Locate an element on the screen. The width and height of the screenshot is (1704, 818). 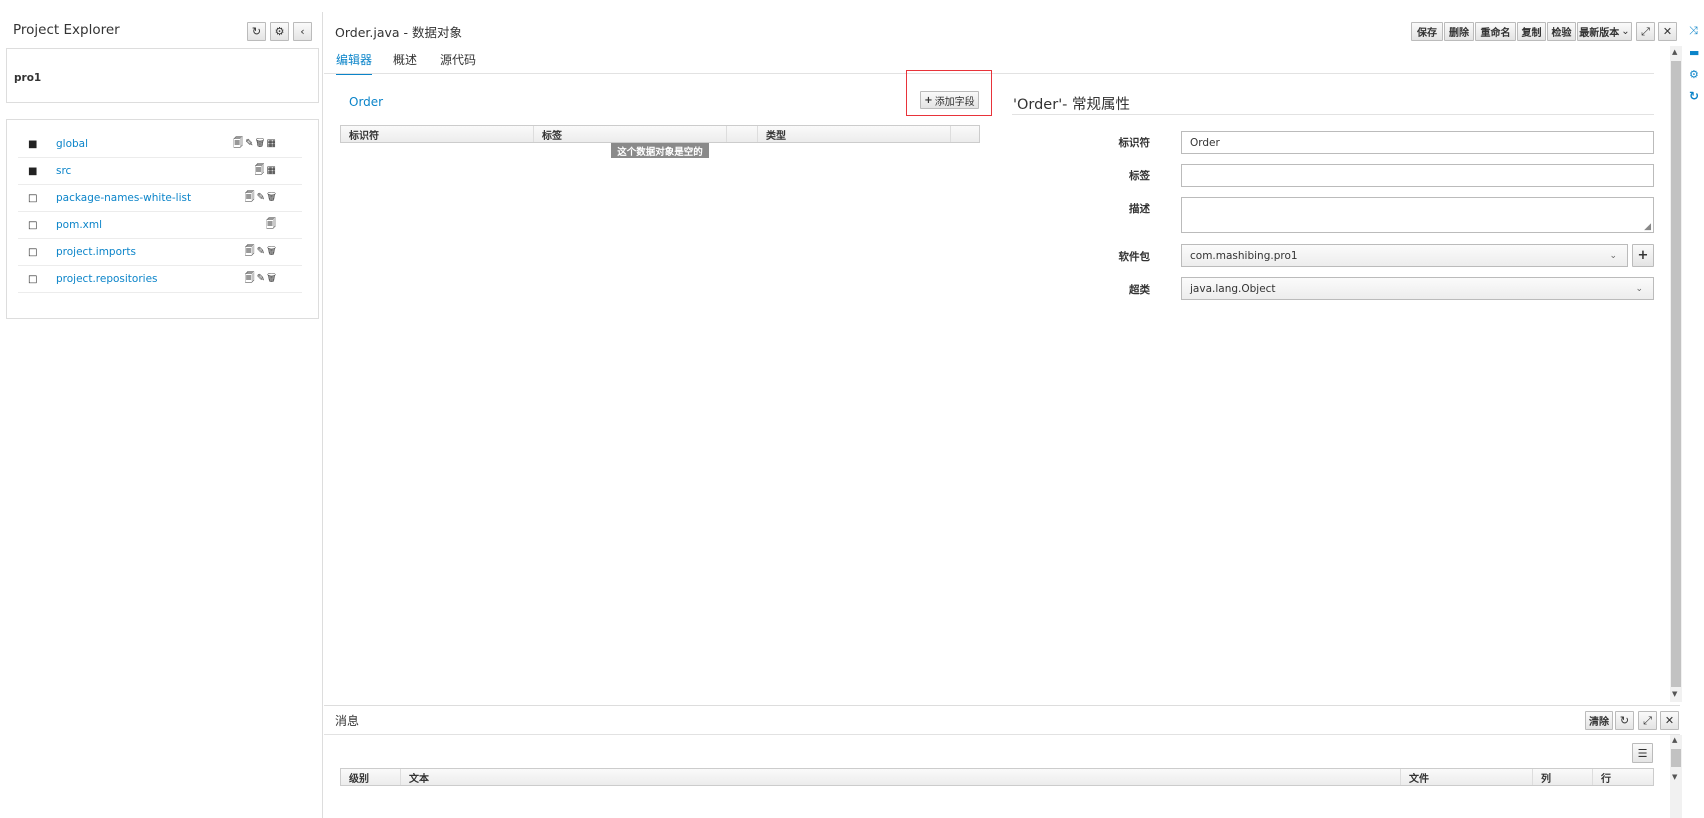
column-level: 级别 is located at coordinates (371, 777).